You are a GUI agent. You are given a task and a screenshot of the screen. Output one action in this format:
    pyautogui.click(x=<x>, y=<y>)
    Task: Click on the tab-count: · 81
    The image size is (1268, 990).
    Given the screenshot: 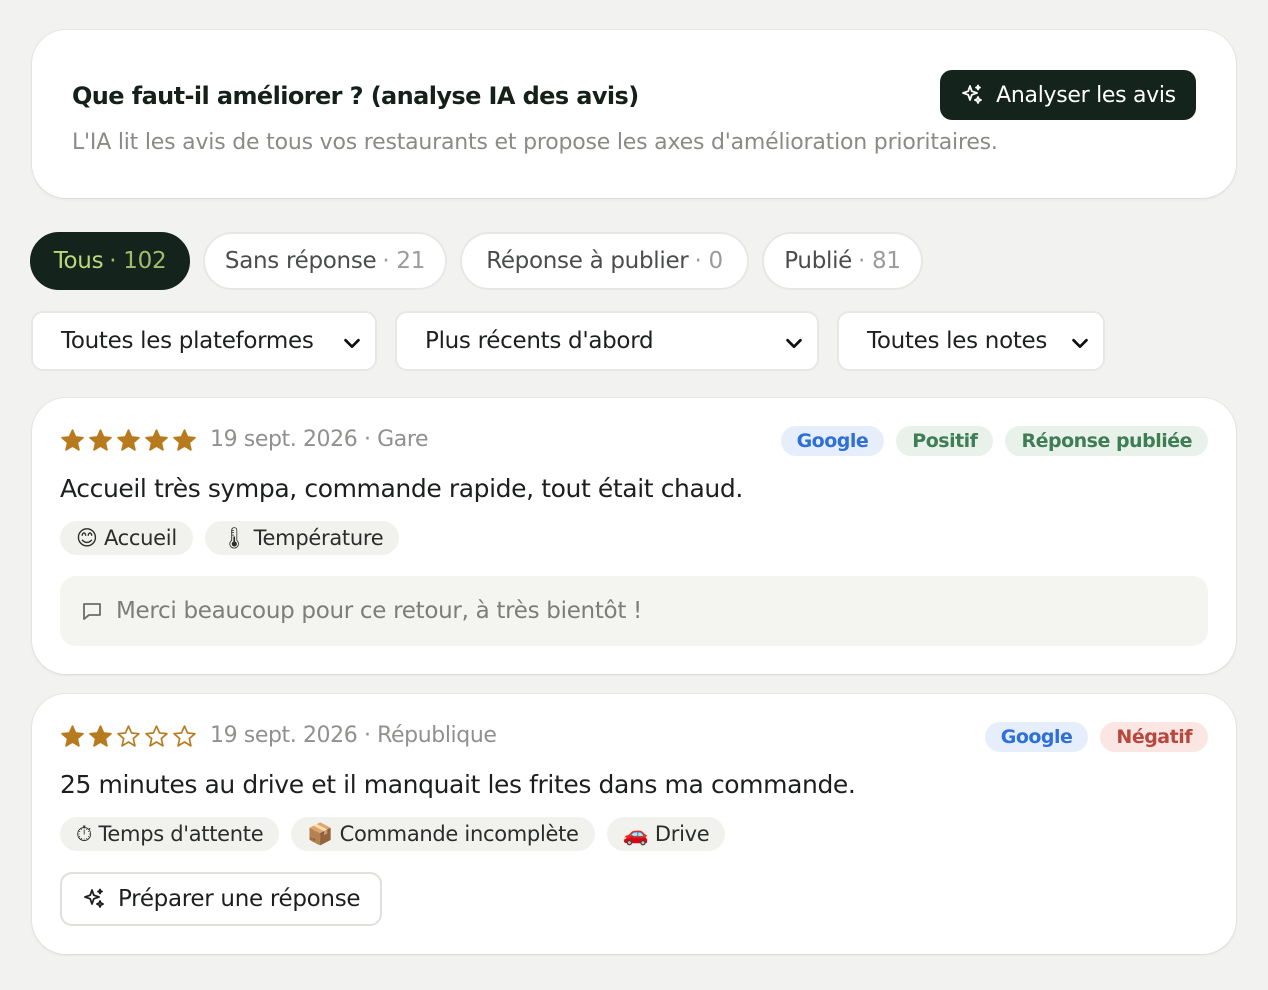 What is the action you would take?
    pyautogui.click(x=879, y=261)
    